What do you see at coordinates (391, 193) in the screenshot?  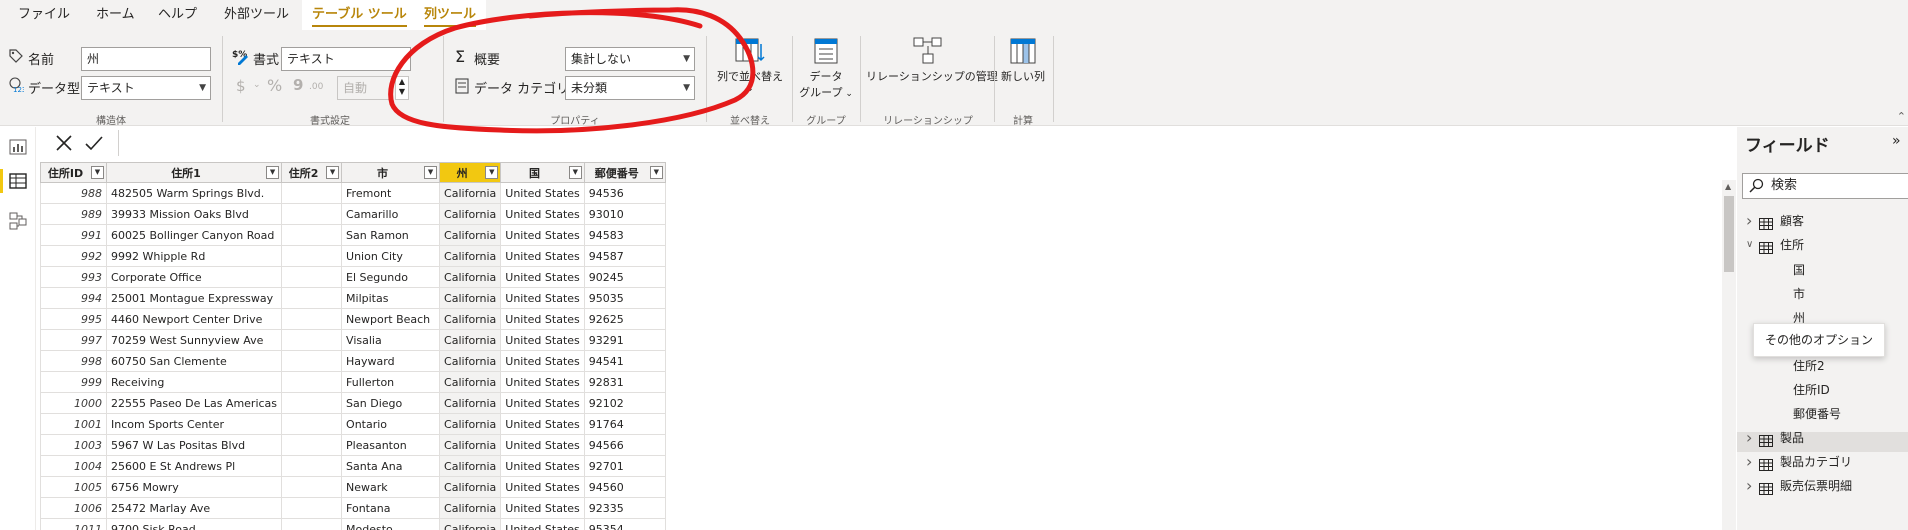 I see `table-cell: Fremont` at bounding box center [391, 193].